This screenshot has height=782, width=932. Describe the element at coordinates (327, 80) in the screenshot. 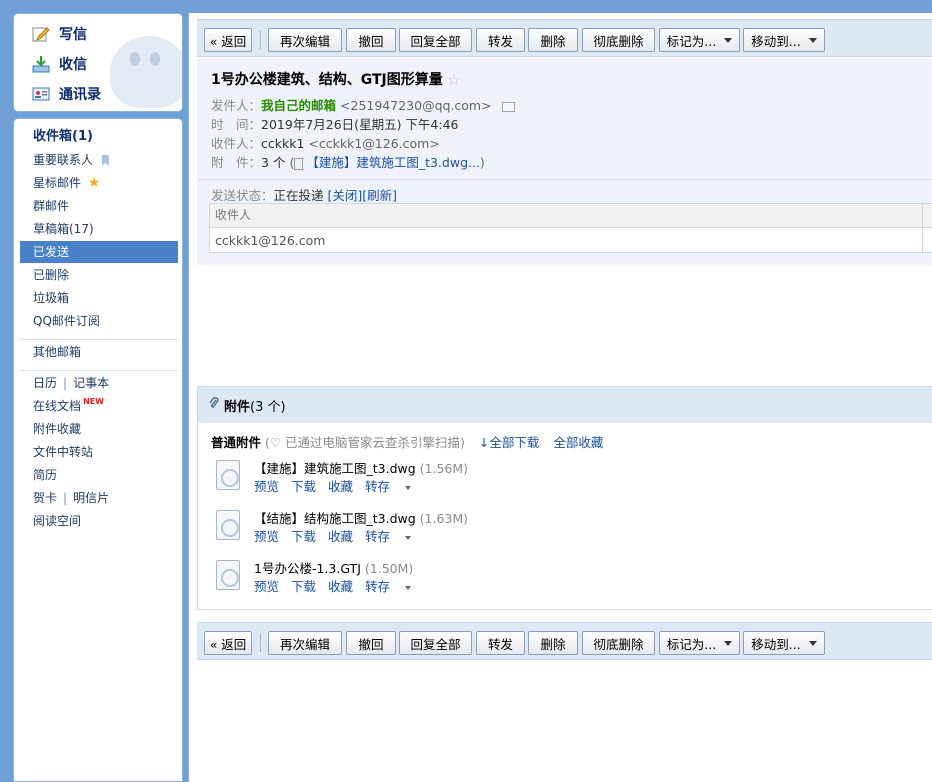

I see `subject-text: 1号办公楼建筑、结构、GTJ图形算量` at that location.